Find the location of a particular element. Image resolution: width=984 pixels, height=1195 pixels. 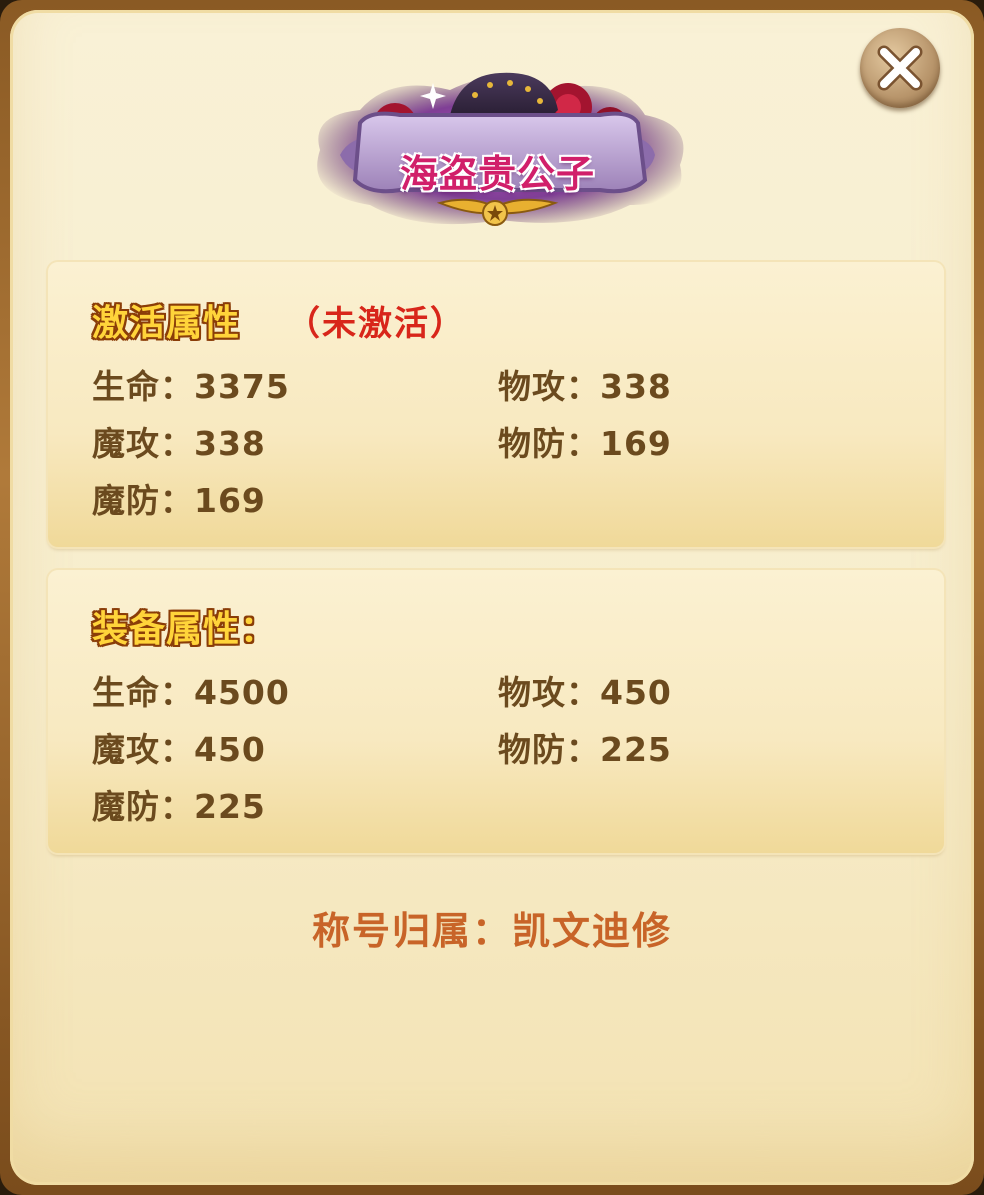

stat-magic-attack: 魔攻：338 is located at coordinates (179, 441).